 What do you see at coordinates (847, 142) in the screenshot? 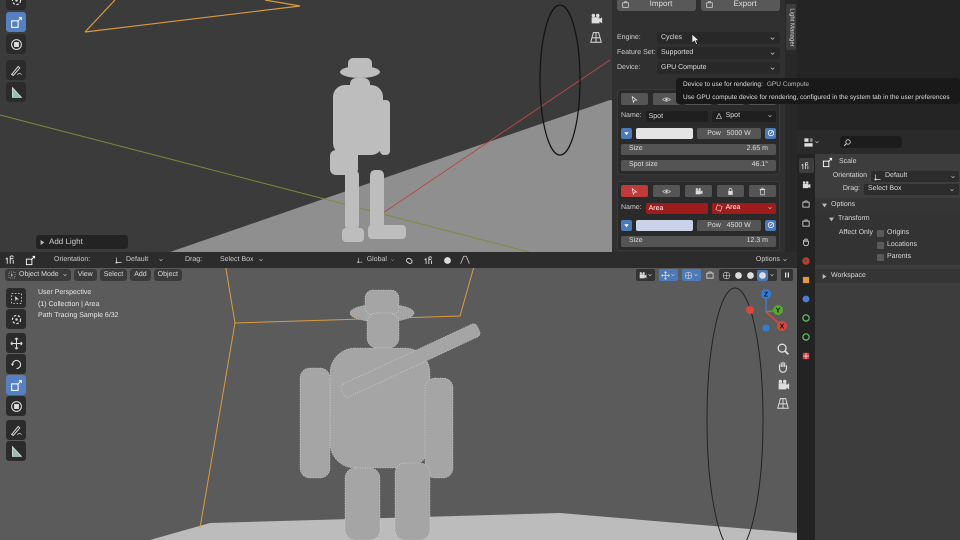
I see `search-icon` at bounding box center [847, 142].